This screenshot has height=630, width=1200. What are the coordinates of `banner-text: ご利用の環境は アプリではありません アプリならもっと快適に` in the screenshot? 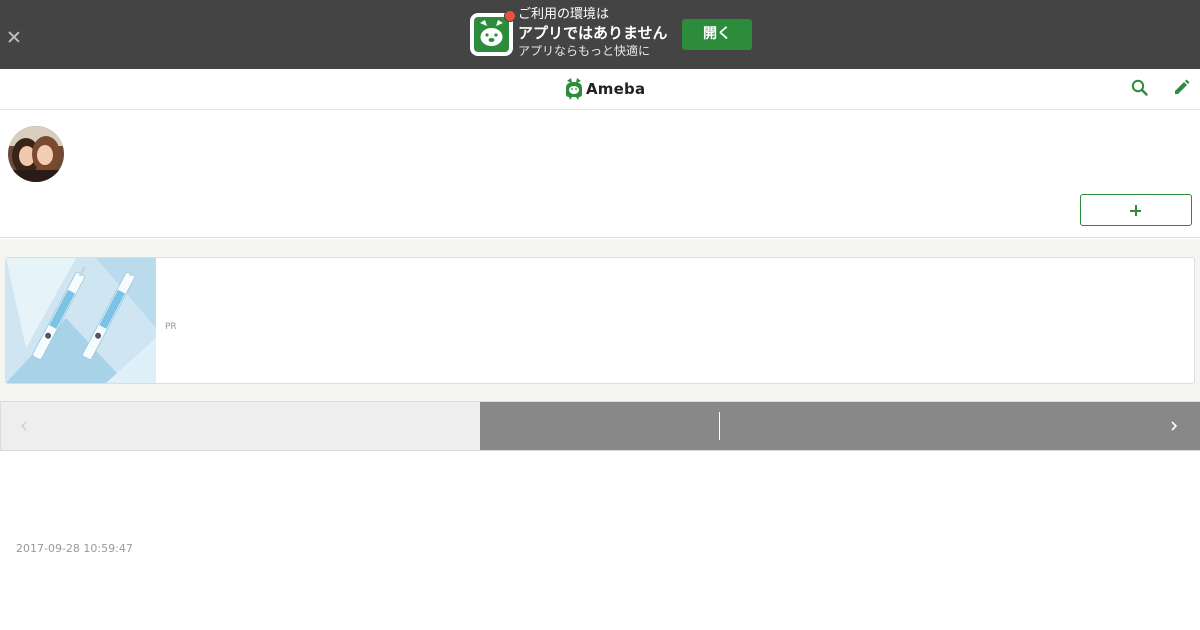 It's located at (593, 33).